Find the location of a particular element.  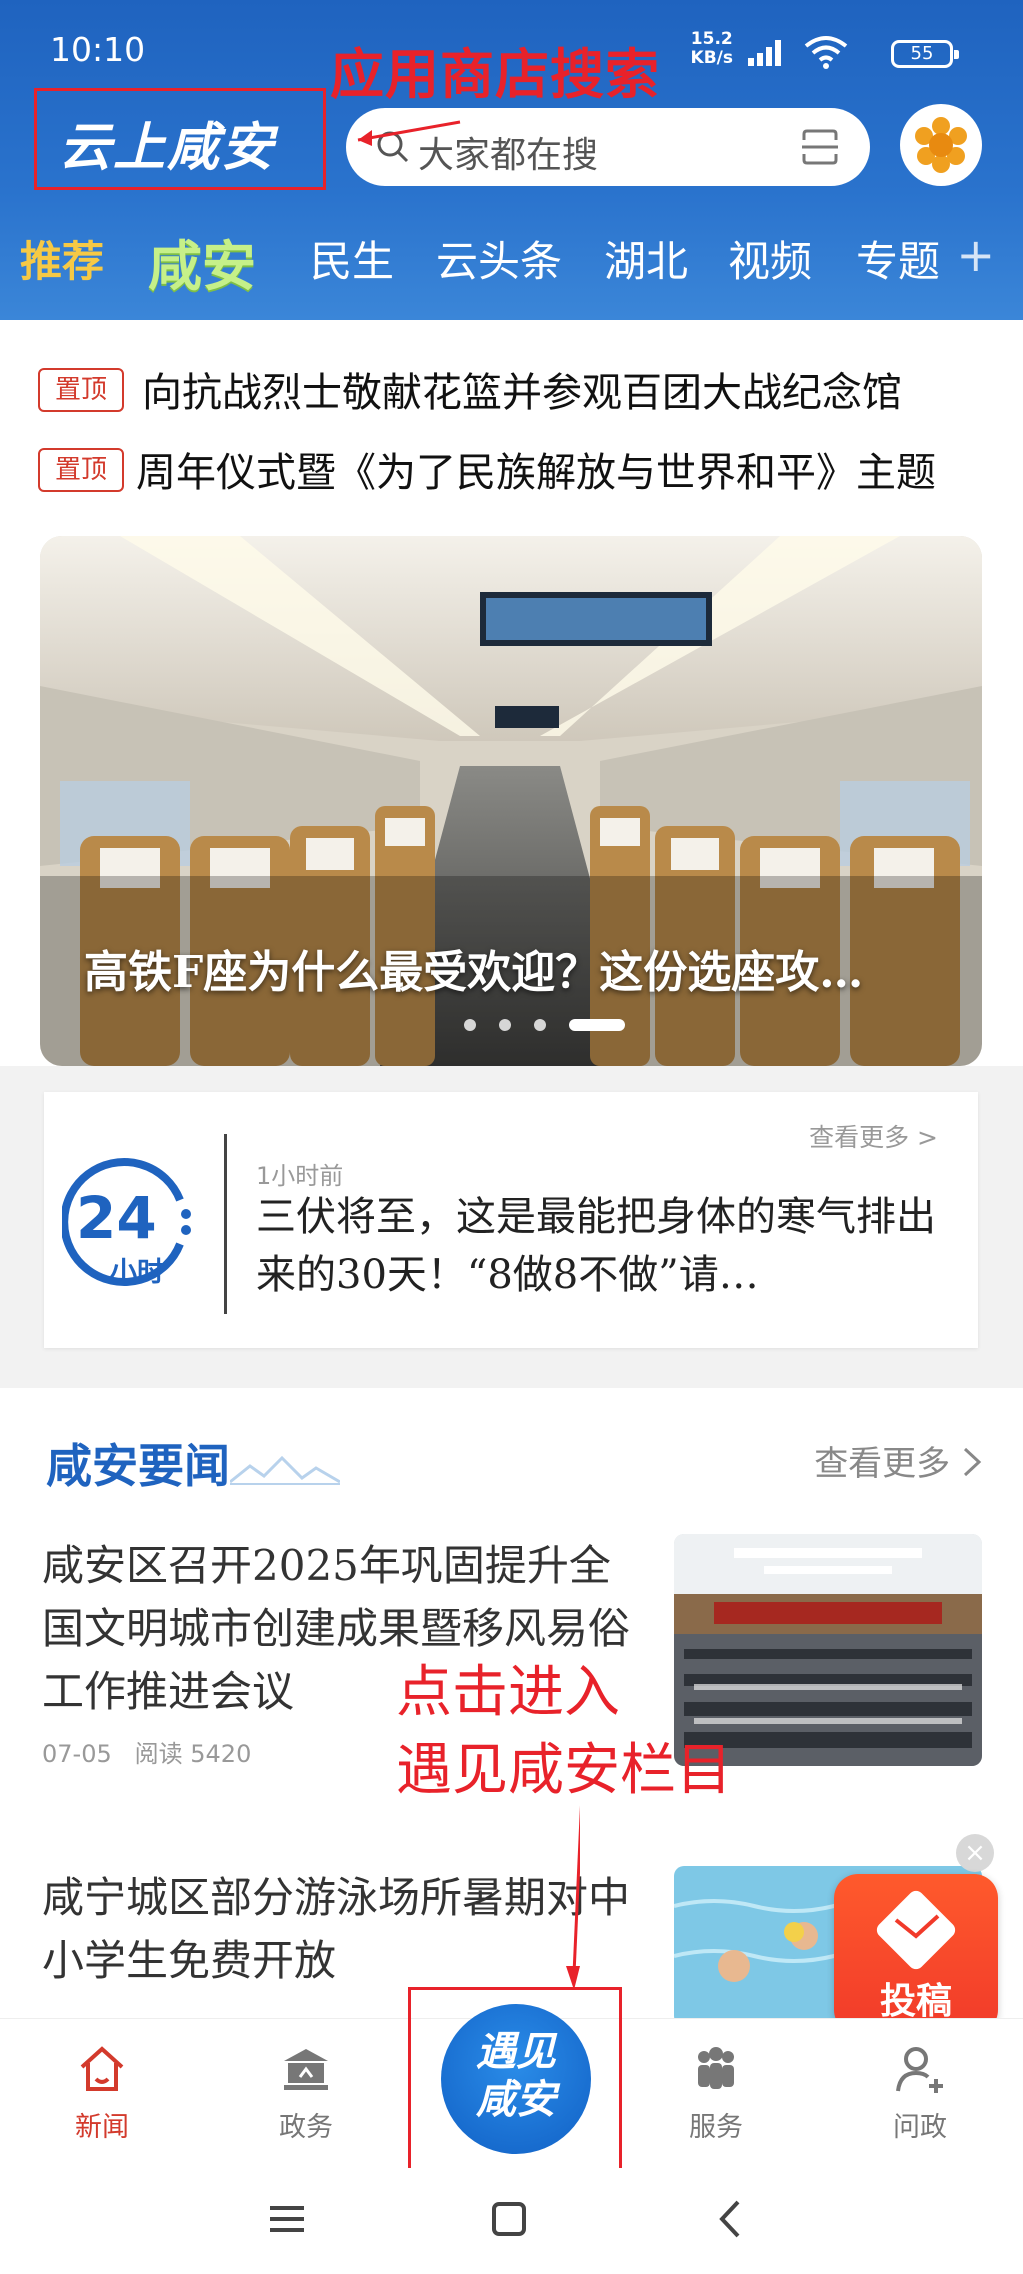

nav-services: 服务 is located at coordinates (716, 2092).